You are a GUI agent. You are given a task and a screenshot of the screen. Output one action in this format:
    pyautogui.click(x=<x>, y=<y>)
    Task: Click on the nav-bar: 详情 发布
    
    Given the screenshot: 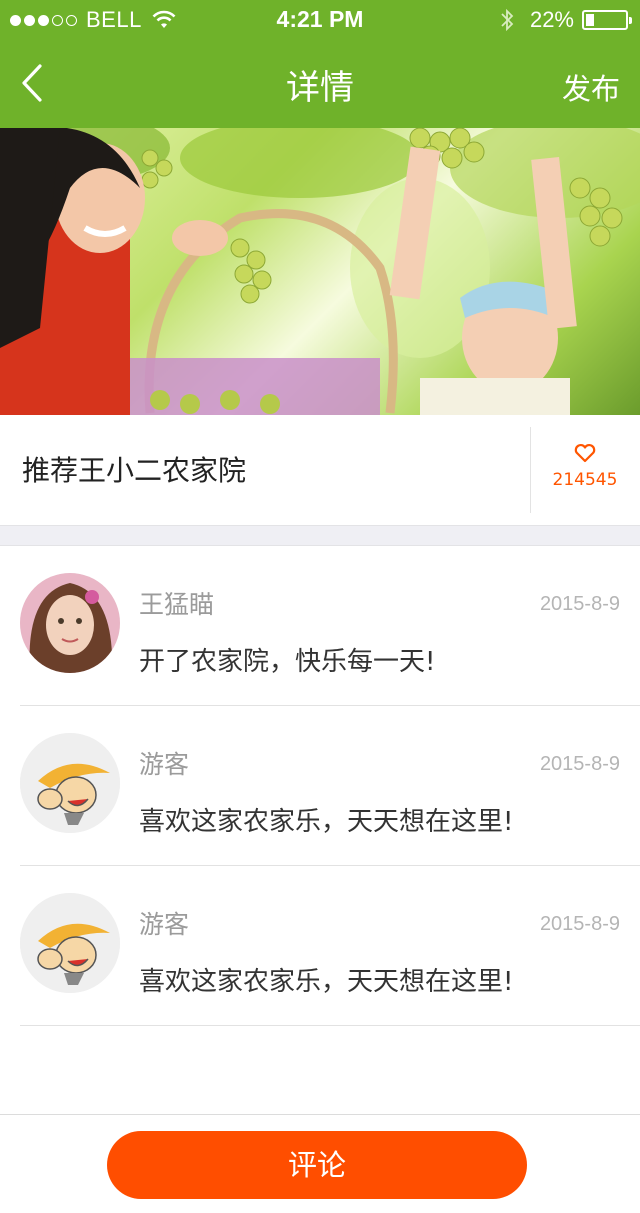 What is the action you would take?
    pyautogui.click(x=320, y=84)
    